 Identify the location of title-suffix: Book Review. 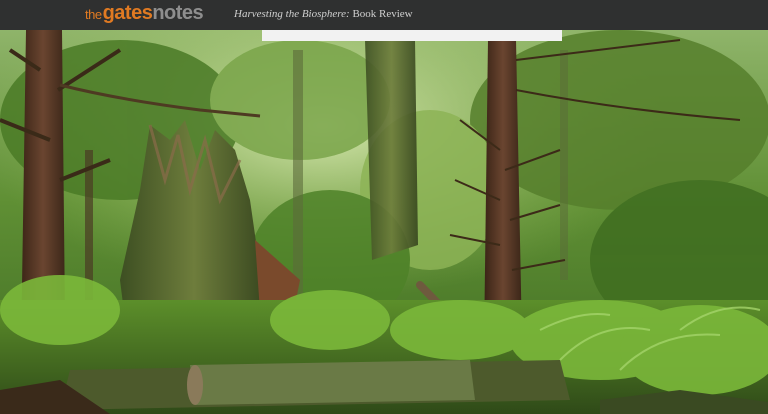
(381, 14).